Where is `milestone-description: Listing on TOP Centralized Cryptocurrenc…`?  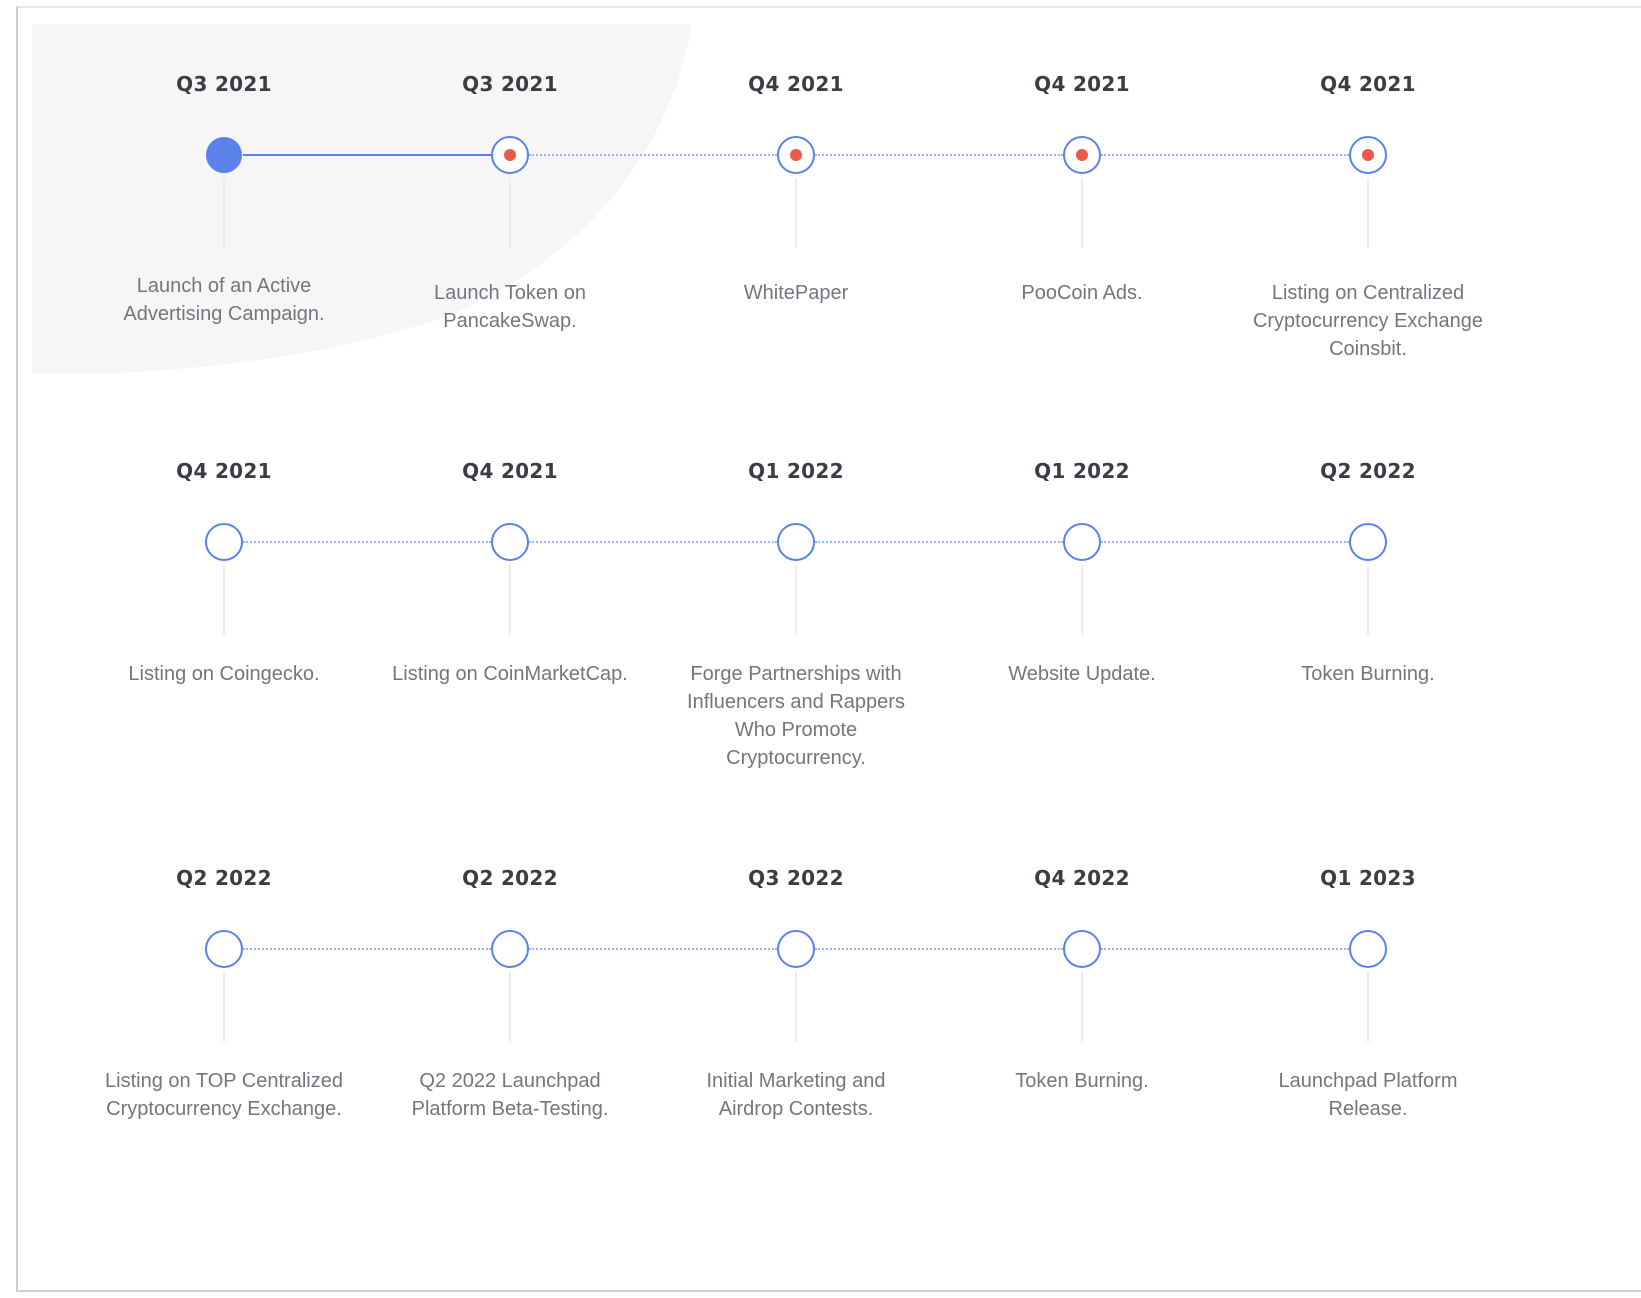
milestone-description: Listing on TOP Centralized Cryptocurrenc… is located at coordinates (224, 1095).